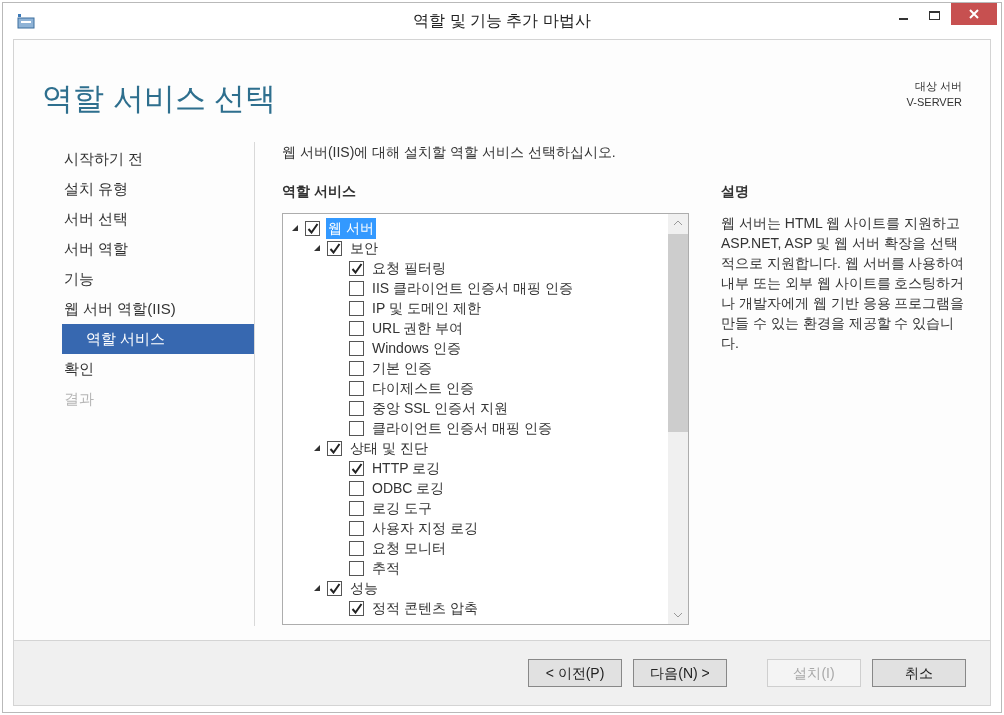 Image resolution: width=1004 pixels, height=715 pixels. Describe the element at coordinates (678, 333) in the screenshot. I see `scrollbar-thumb` at that location.